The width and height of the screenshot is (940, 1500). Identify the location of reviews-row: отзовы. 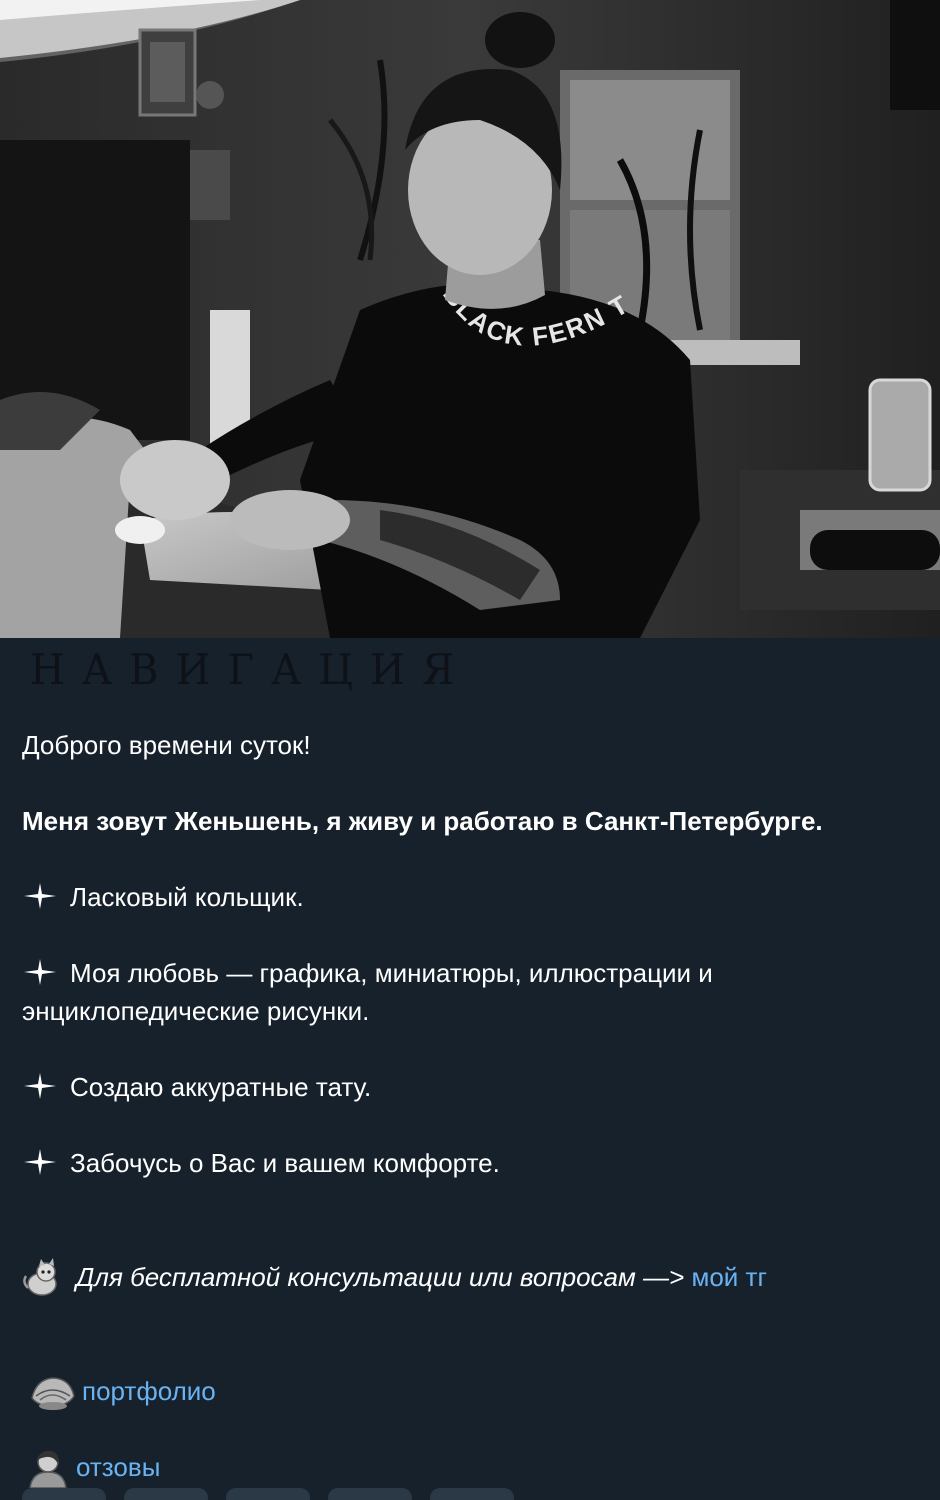
(472, 1468).